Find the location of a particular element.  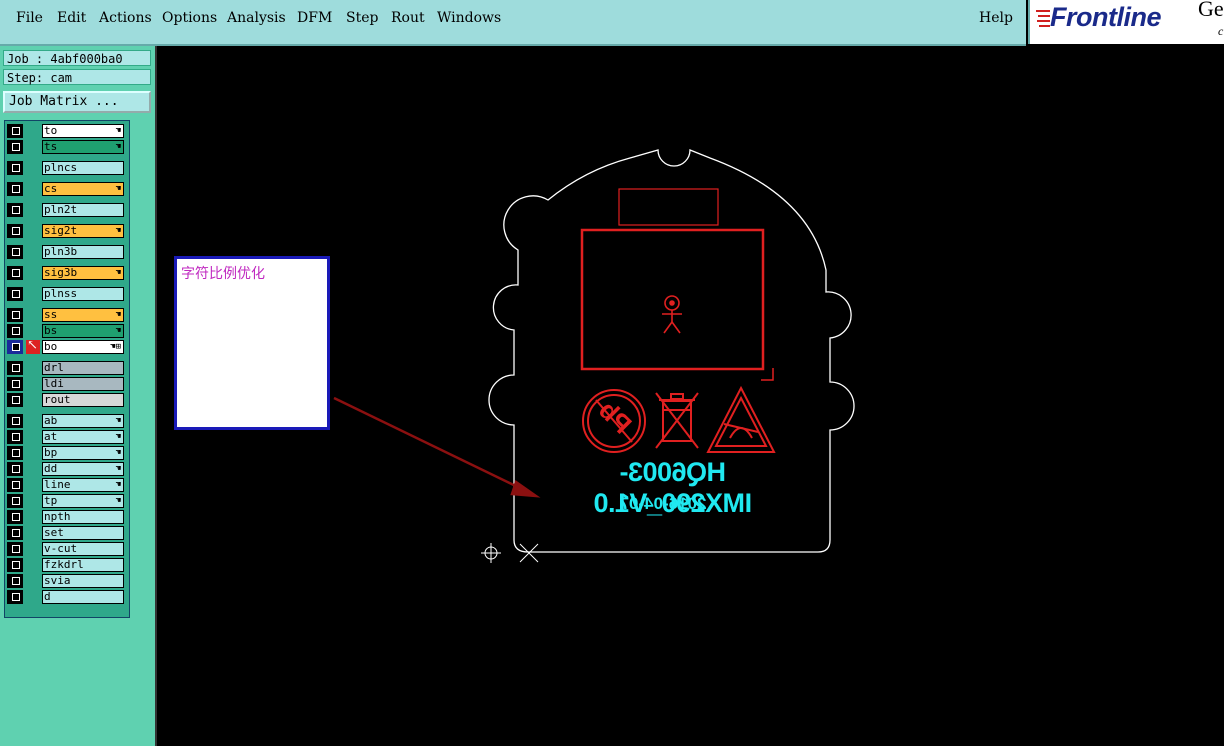

layer-name: bo ☚⊞ is located at coordinates (83, 347).